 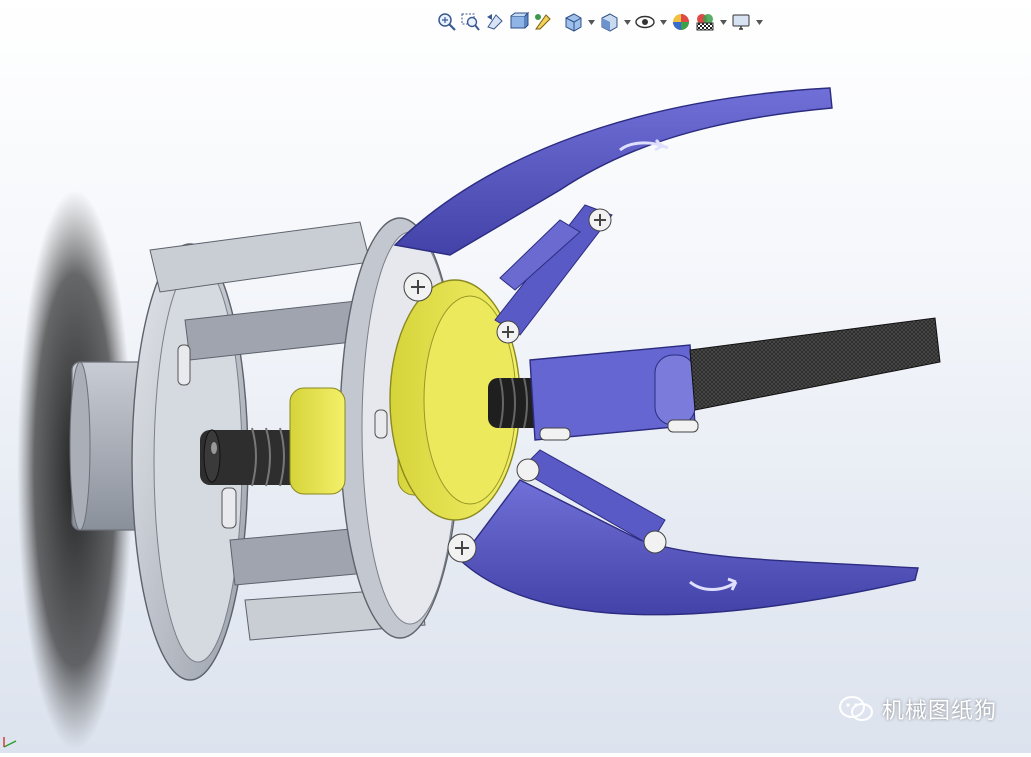 I want to click on previous-view-icon, so click(x=495, y=22).